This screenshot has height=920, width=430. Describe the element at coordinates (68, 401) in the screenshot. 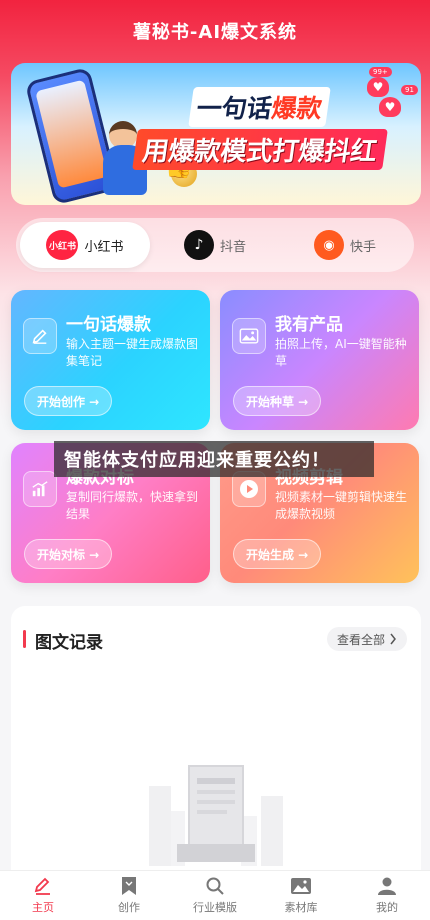

I see `start-create-button: 开始创作 →` at that location.